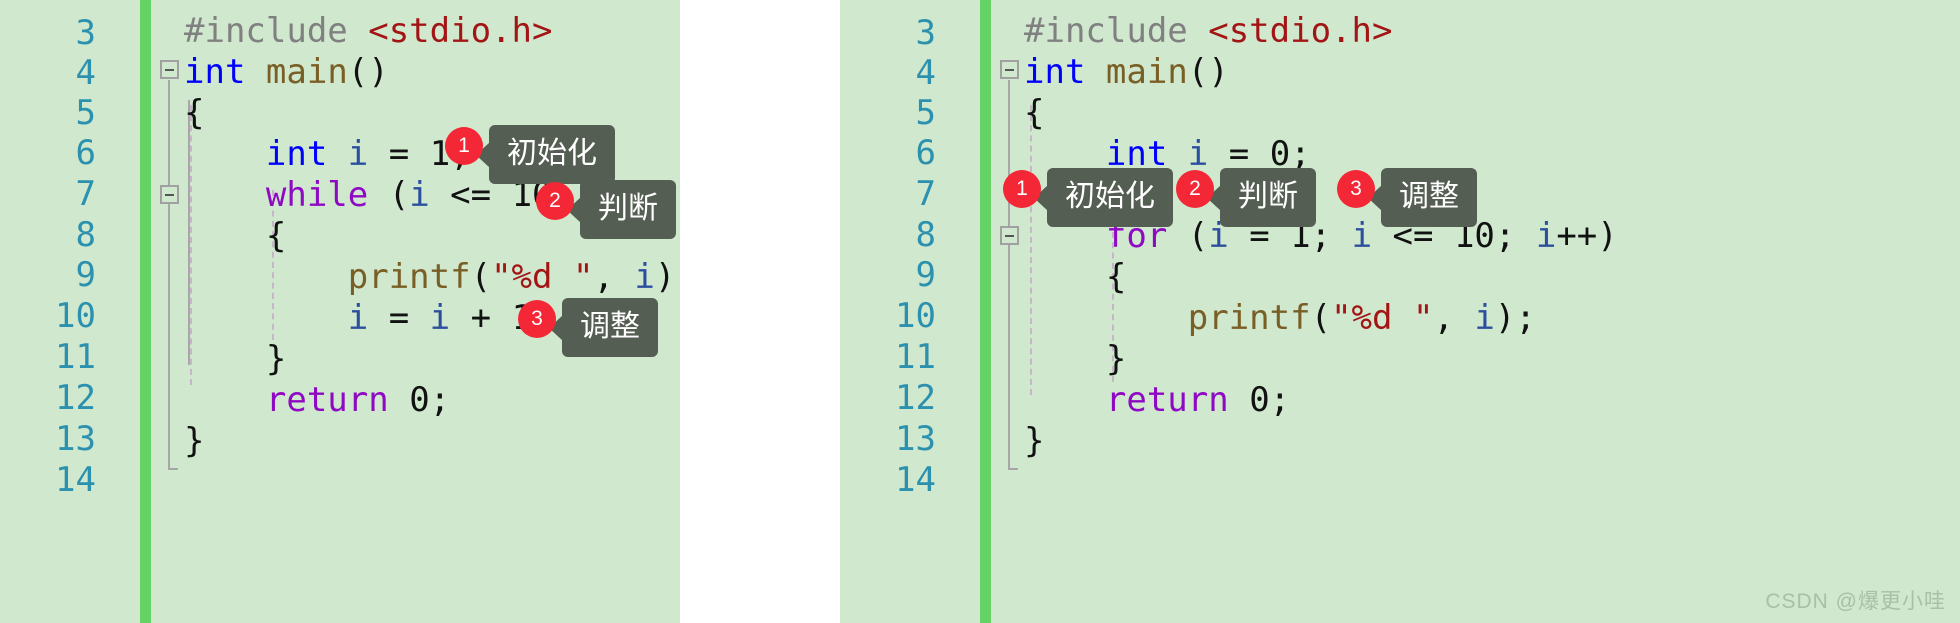  I want to click on line-number-gutter-left: 3 4 5 6 7 8 9 10 11 12 13 14, so click(53, 311).